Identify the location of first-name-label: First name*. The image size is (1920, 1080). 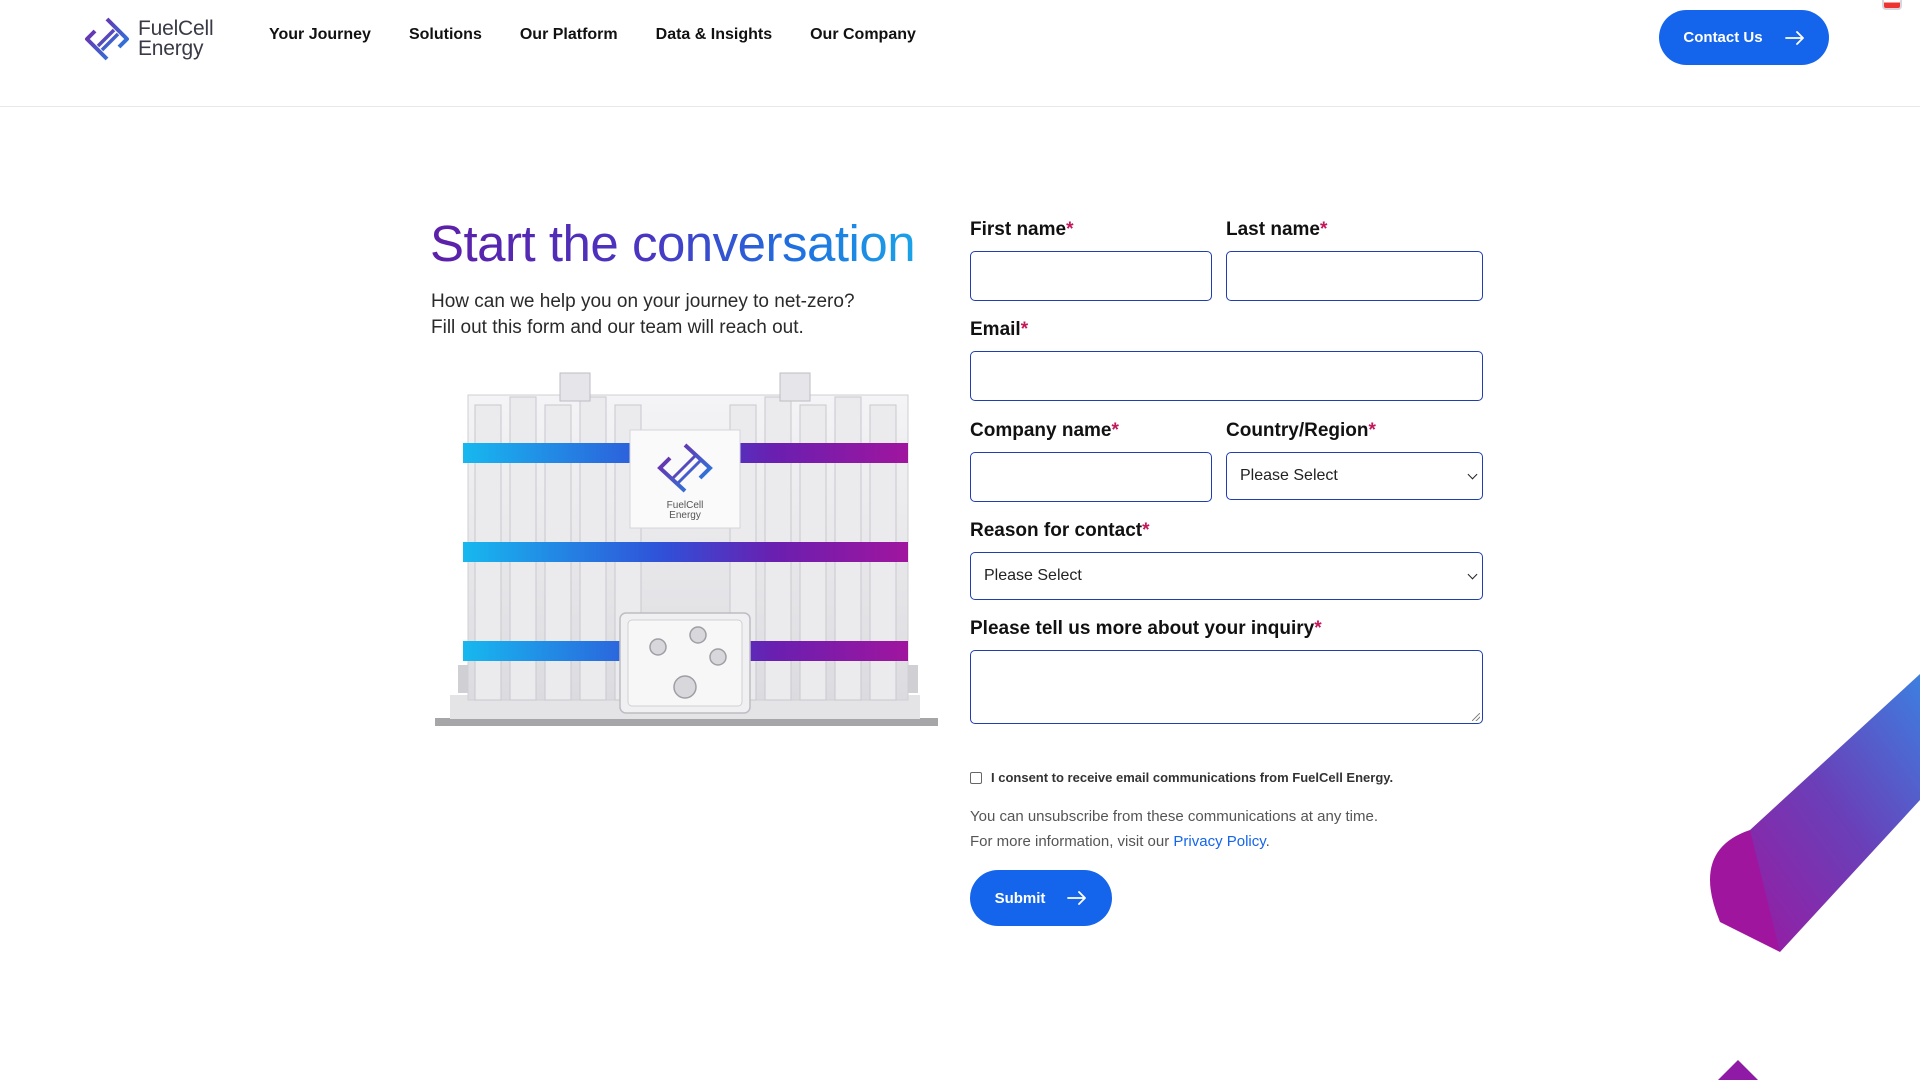
(1022, 230).